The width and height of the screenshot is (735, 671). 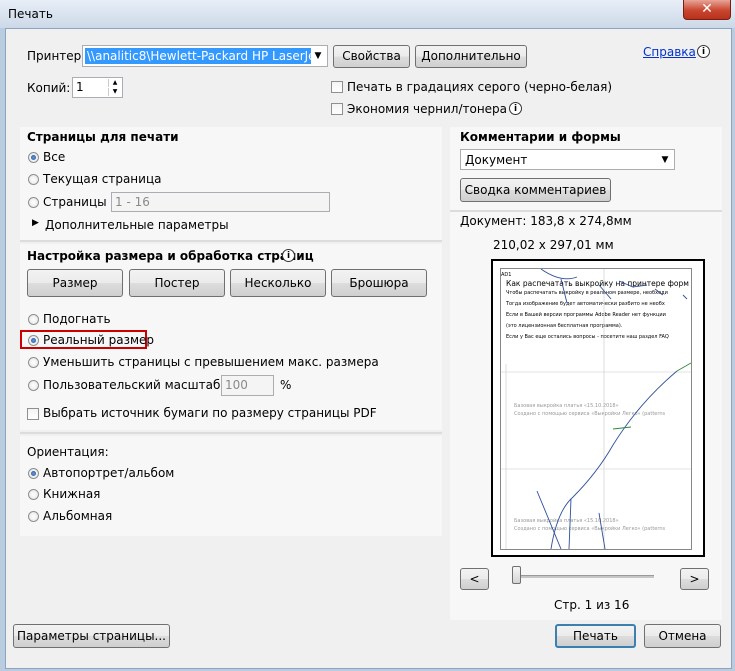 I want to click on save-ink-info-icon: i, so click(x=515, y=108).